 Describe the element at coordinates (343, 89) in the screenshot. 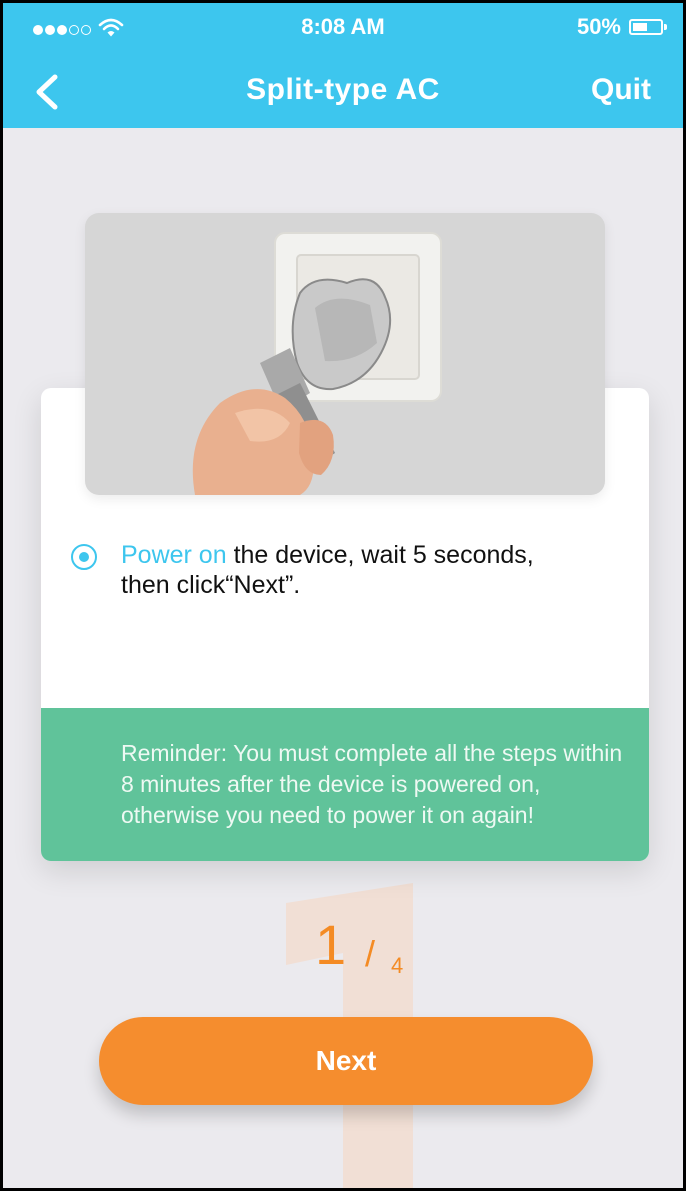

I see `page-title: Split-type AC` at that location.